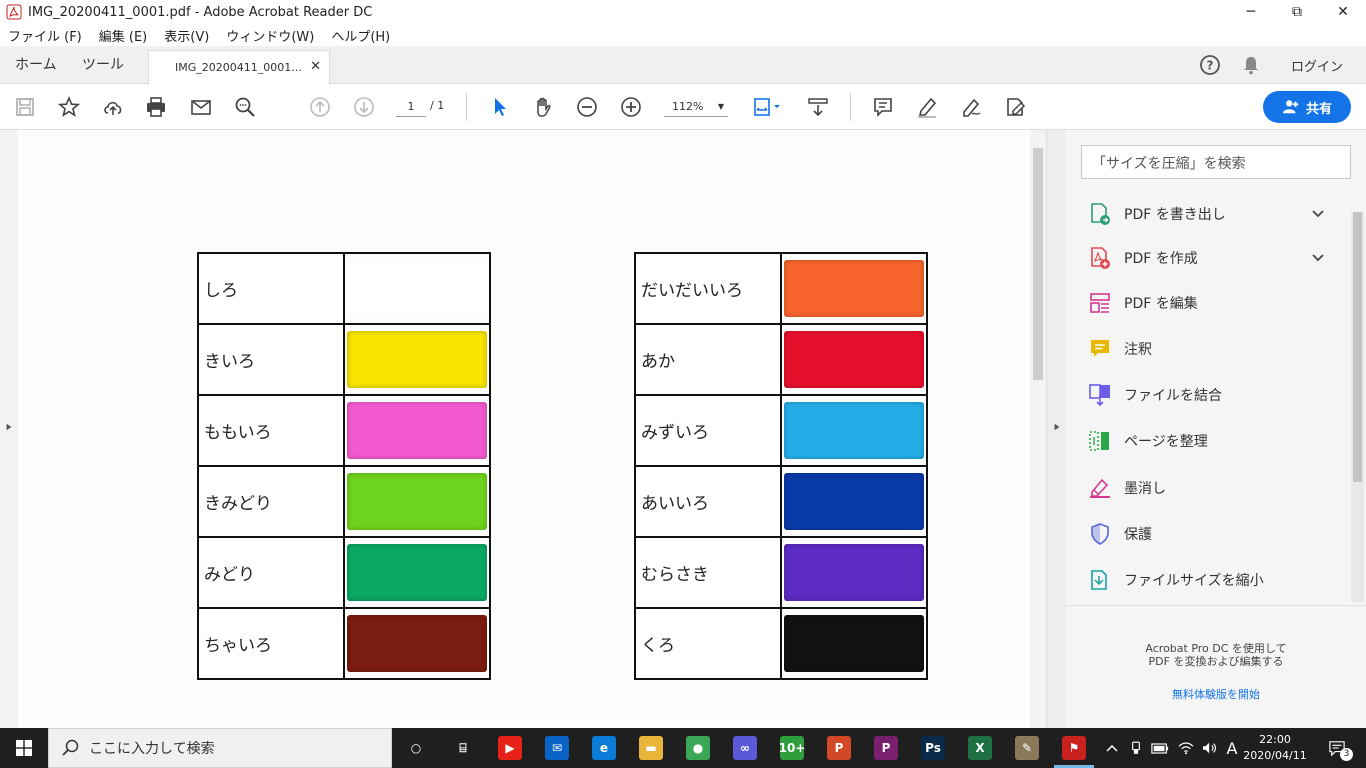  Describe the element at coordinates (1136, 748) in the screenshot. I see `usb-device-icon` at that location.